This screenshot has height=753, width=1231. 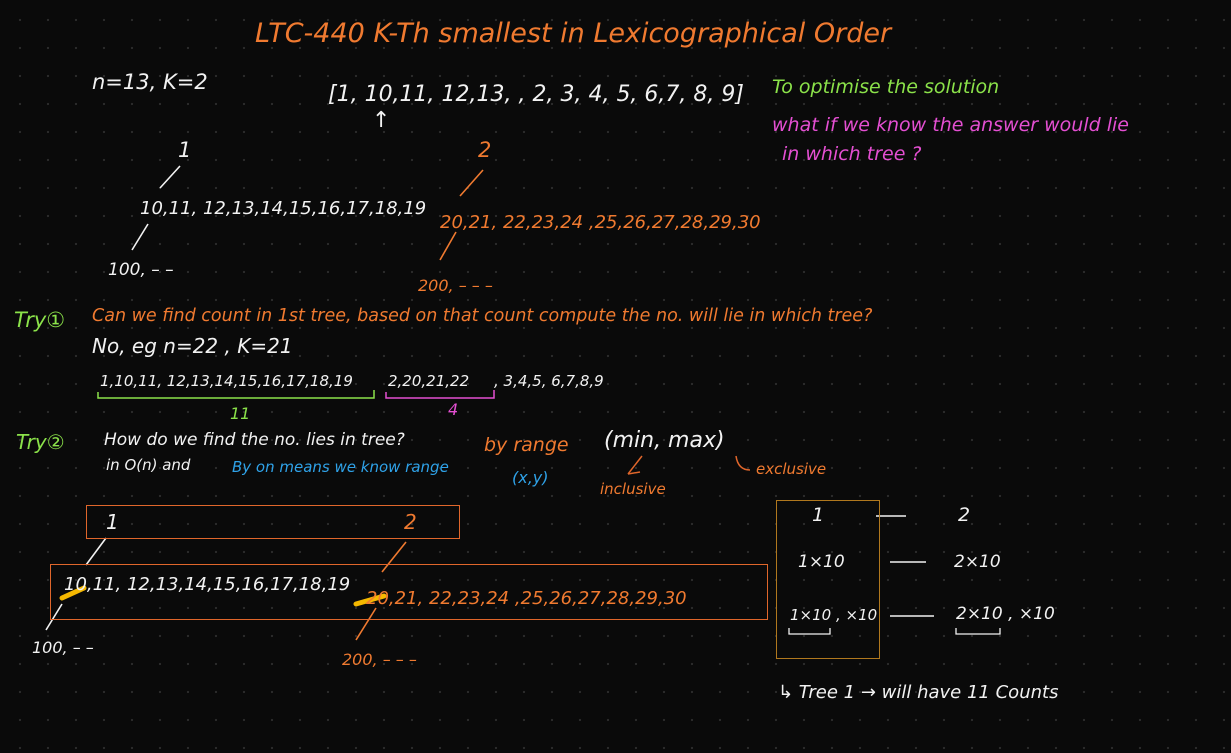 What do you see at coordinates (852, 154) in the screenshot?
I see `note-line-3: in which tree ?` at bounding box center [852, 154].